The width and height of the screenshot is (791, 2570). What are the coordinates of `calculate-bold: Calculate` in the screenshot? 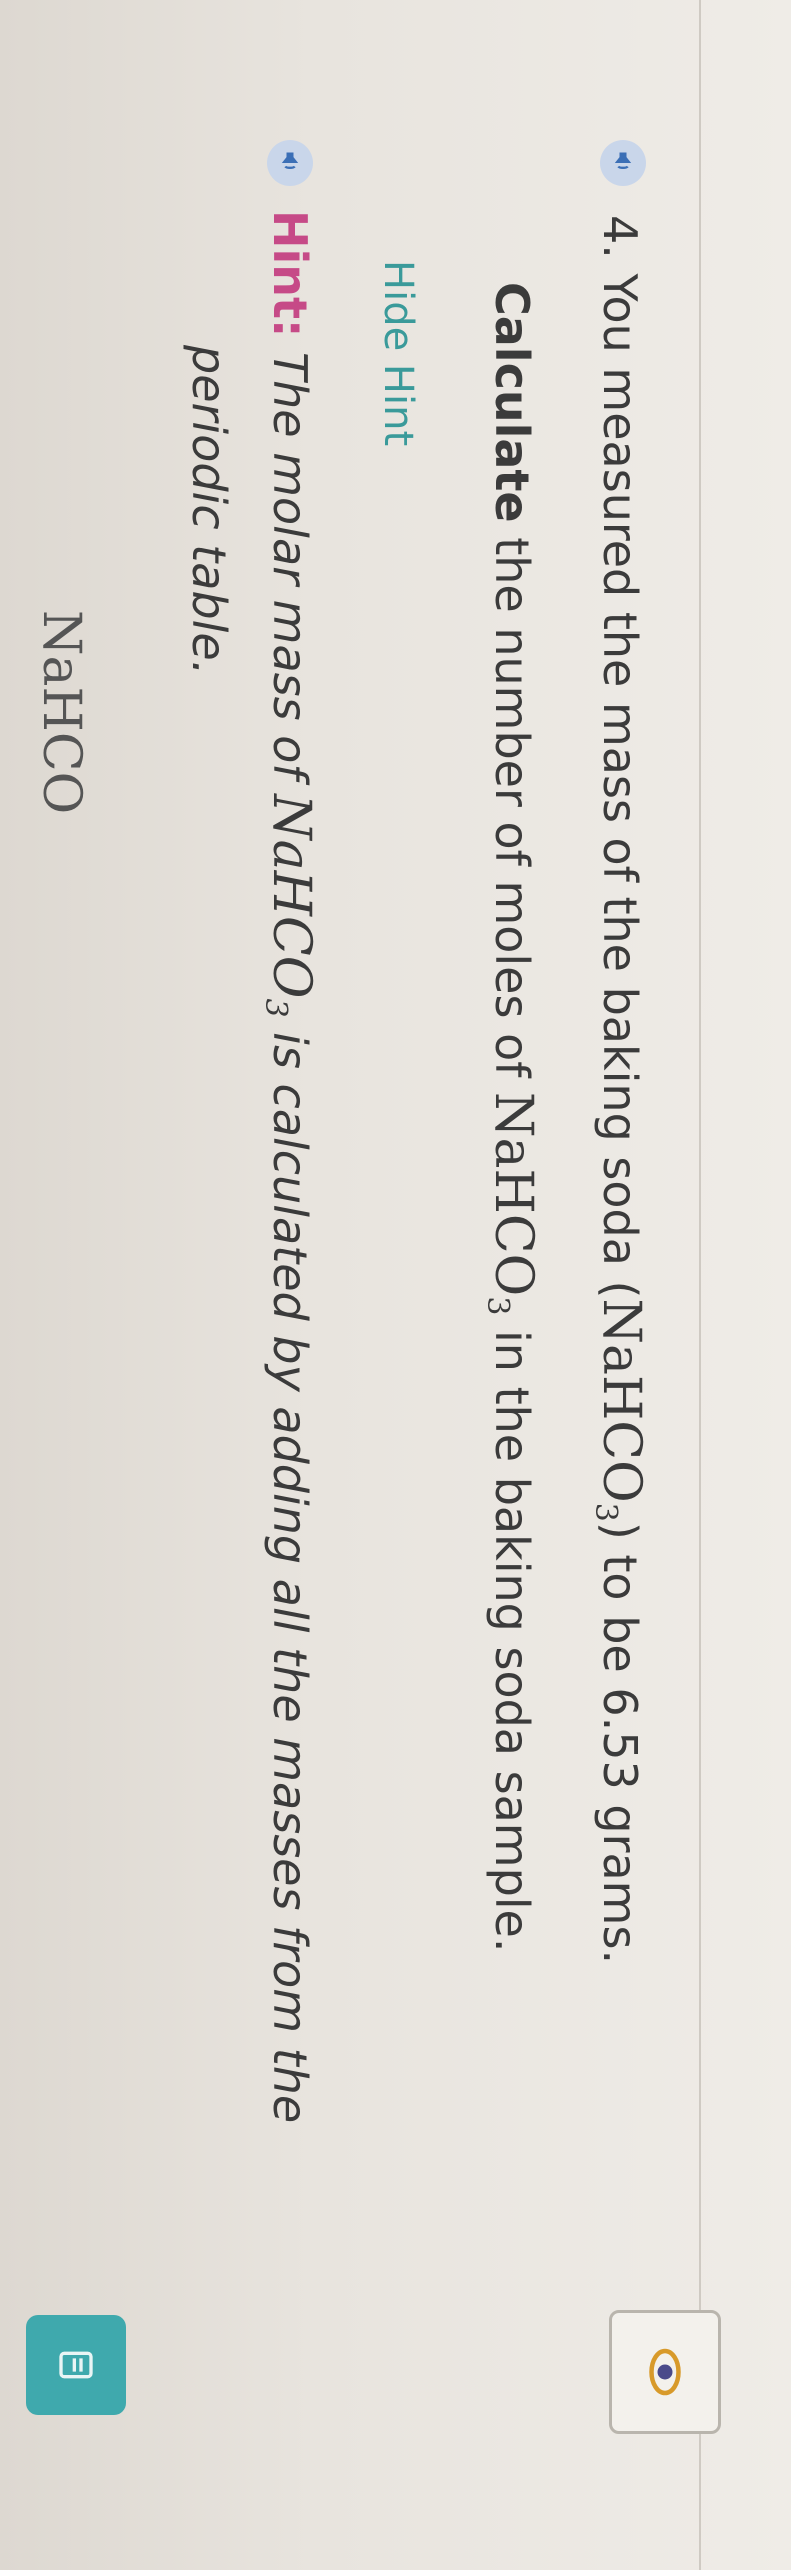 It's located at (512, 402).